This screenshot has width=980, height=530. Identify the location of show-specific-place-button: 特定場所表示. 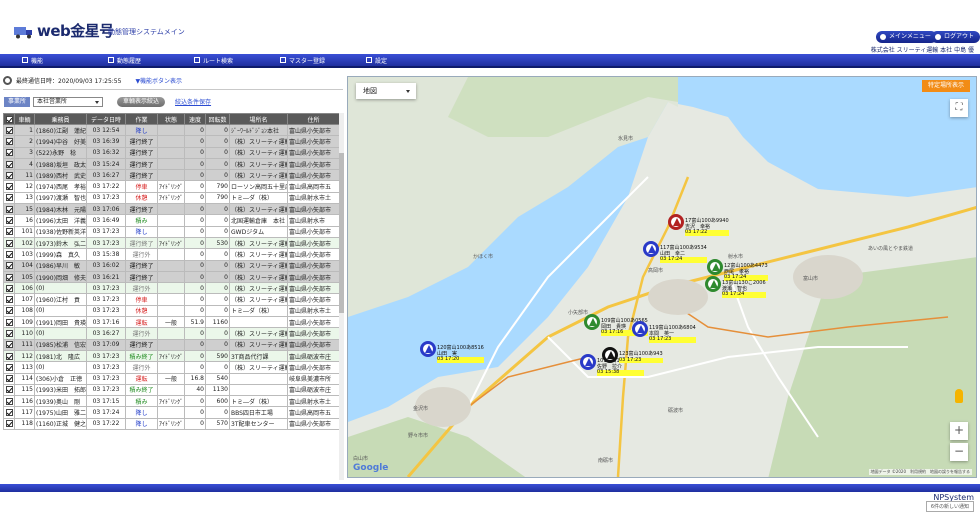
(945, 86).